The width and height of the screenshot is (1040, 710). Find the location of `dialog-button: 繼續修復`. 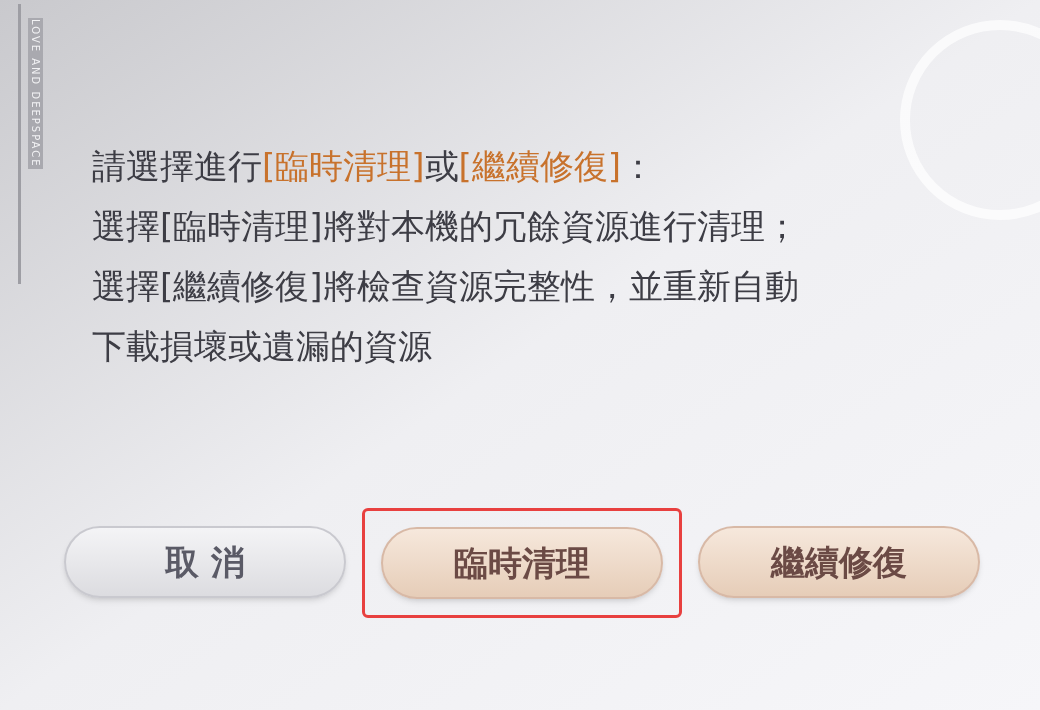

dialog-button: 繼續修復 is located at coordinates (839, 562).